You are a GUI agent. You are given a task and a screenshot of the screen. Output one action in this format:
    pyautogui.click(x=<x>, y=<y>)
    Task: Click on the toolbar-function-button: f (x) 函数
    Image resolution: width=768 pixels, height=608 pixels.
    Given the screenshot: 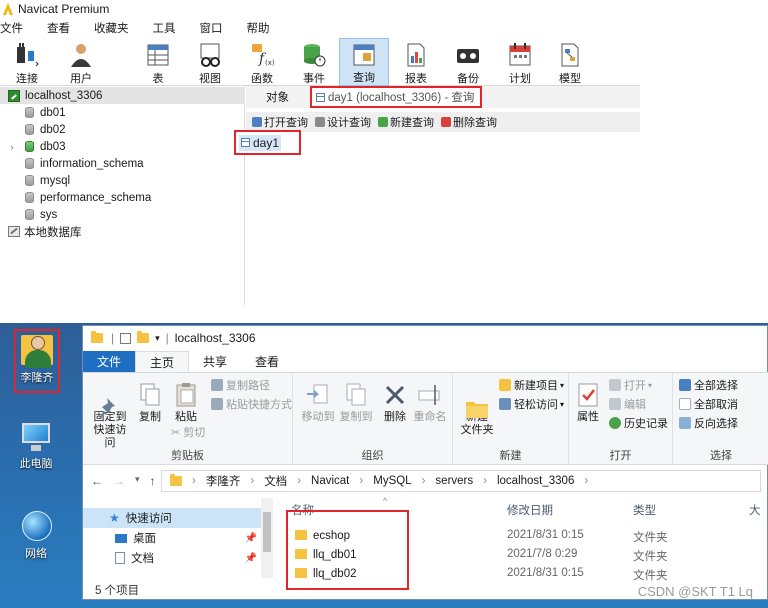 What is the action you would take?
    pyautogui.click(x=262, y=62)
    